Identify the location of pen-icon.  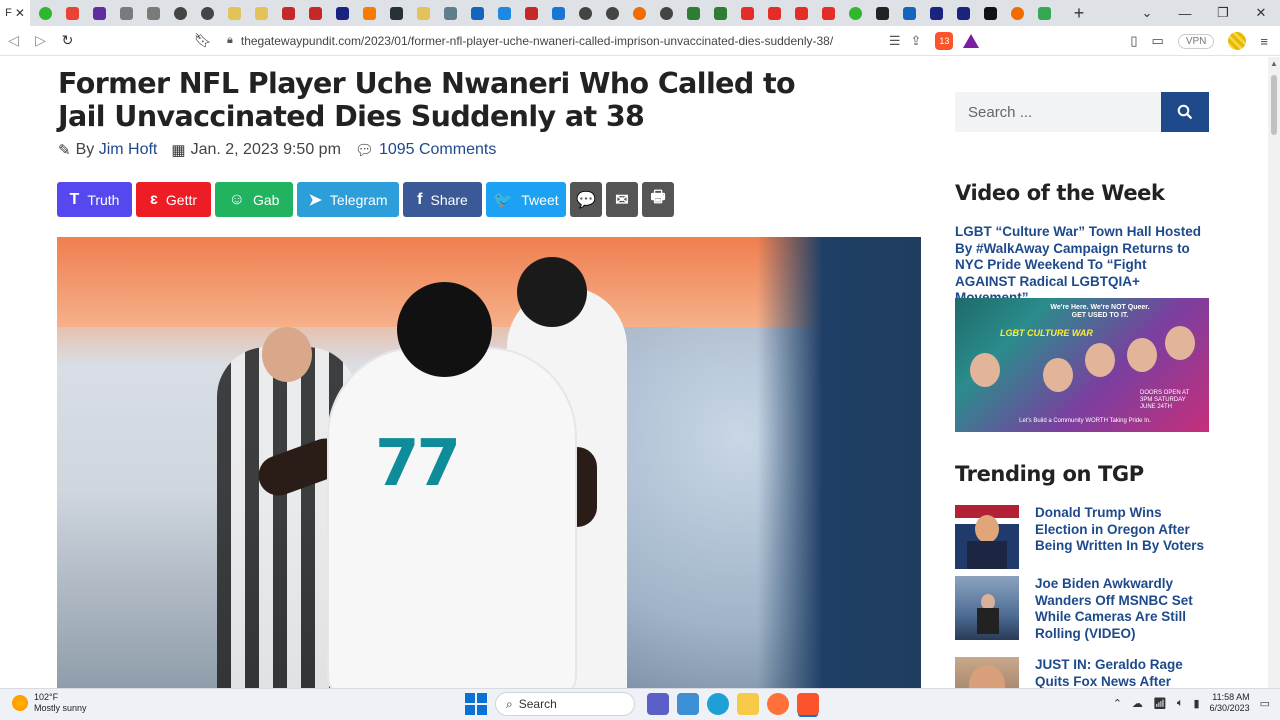
(450, 13).